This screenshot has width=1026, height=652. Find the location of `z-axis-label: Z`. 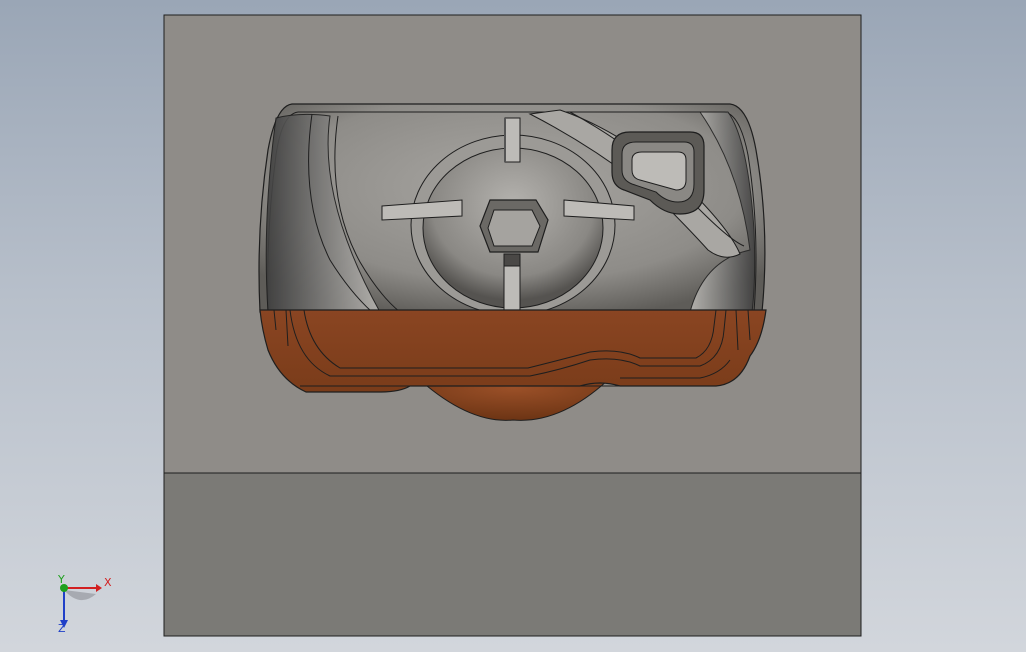

z-axis-label: Z is located at coordinates (62, 628).